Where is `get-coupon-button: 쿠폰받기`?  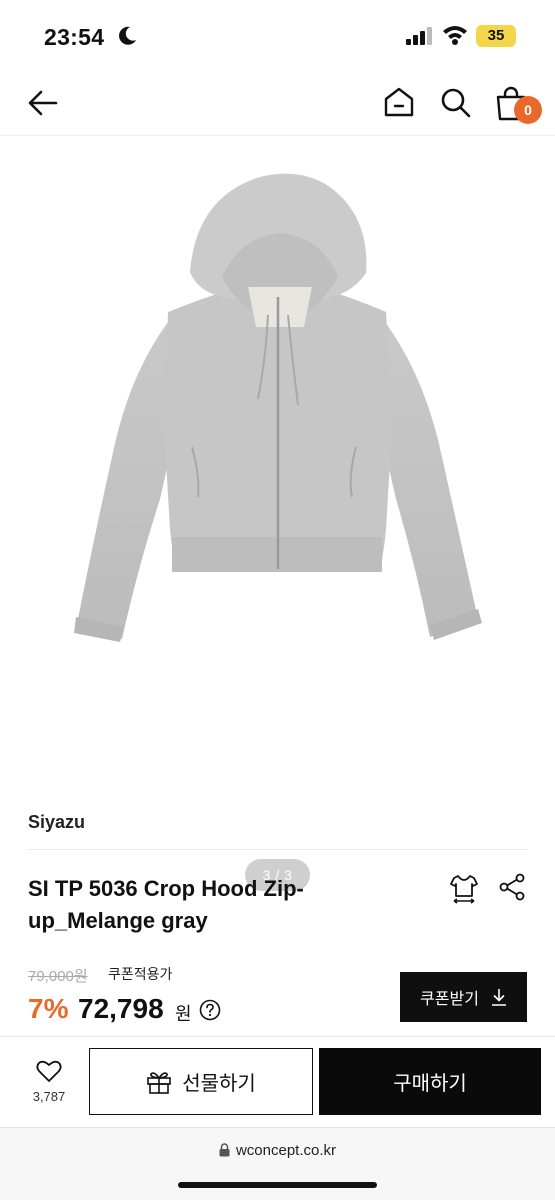 get-coupon-button: 쿠폰받기 is located at coordinates (463, 997).